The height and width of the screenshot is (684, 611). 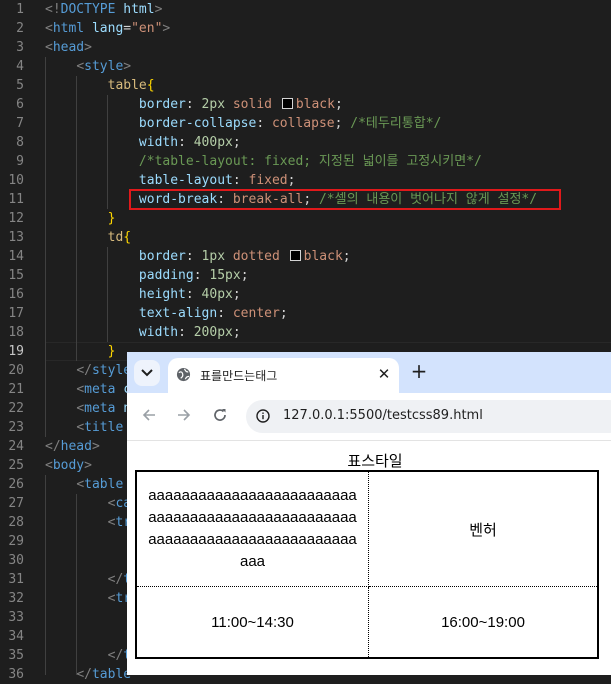 What do you see at coordinates (323, 256) in the screenshot?
I see `code-token: black` at bounding box center [323, 256].